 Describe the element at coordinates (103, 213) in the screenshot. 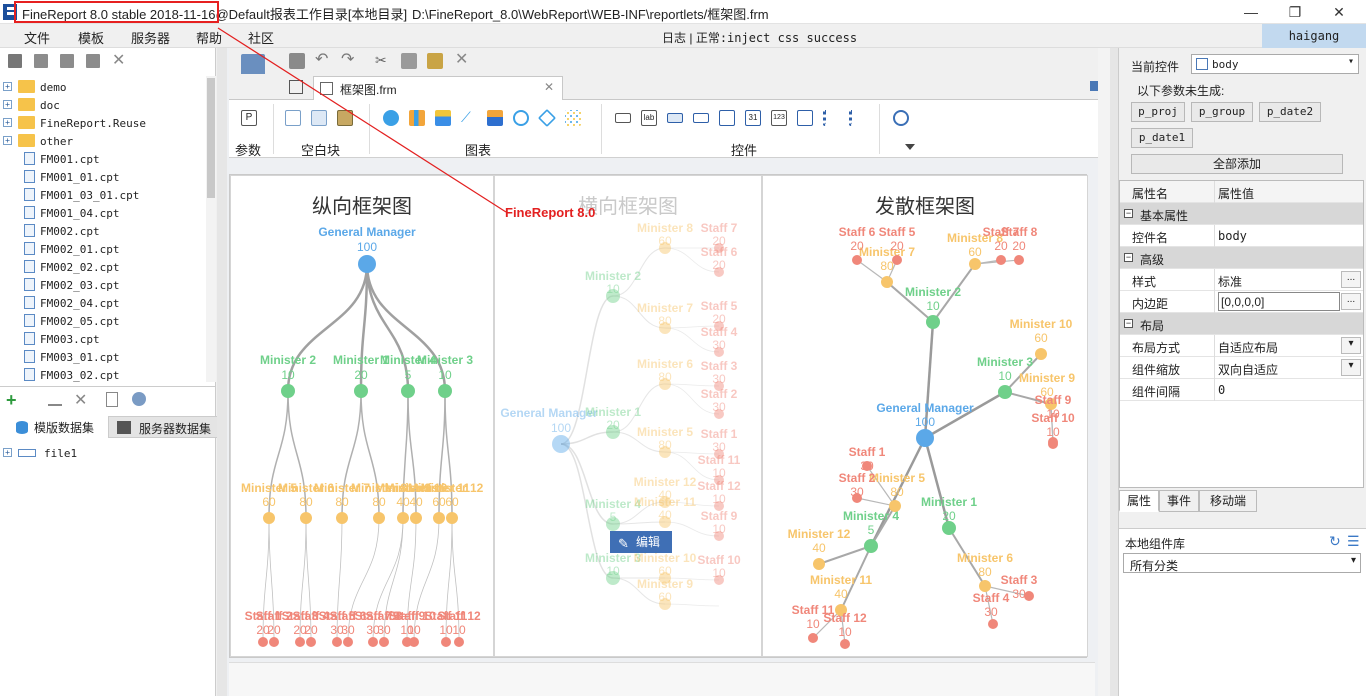

I see `tree-item: FM001_04.cpt` at that location.